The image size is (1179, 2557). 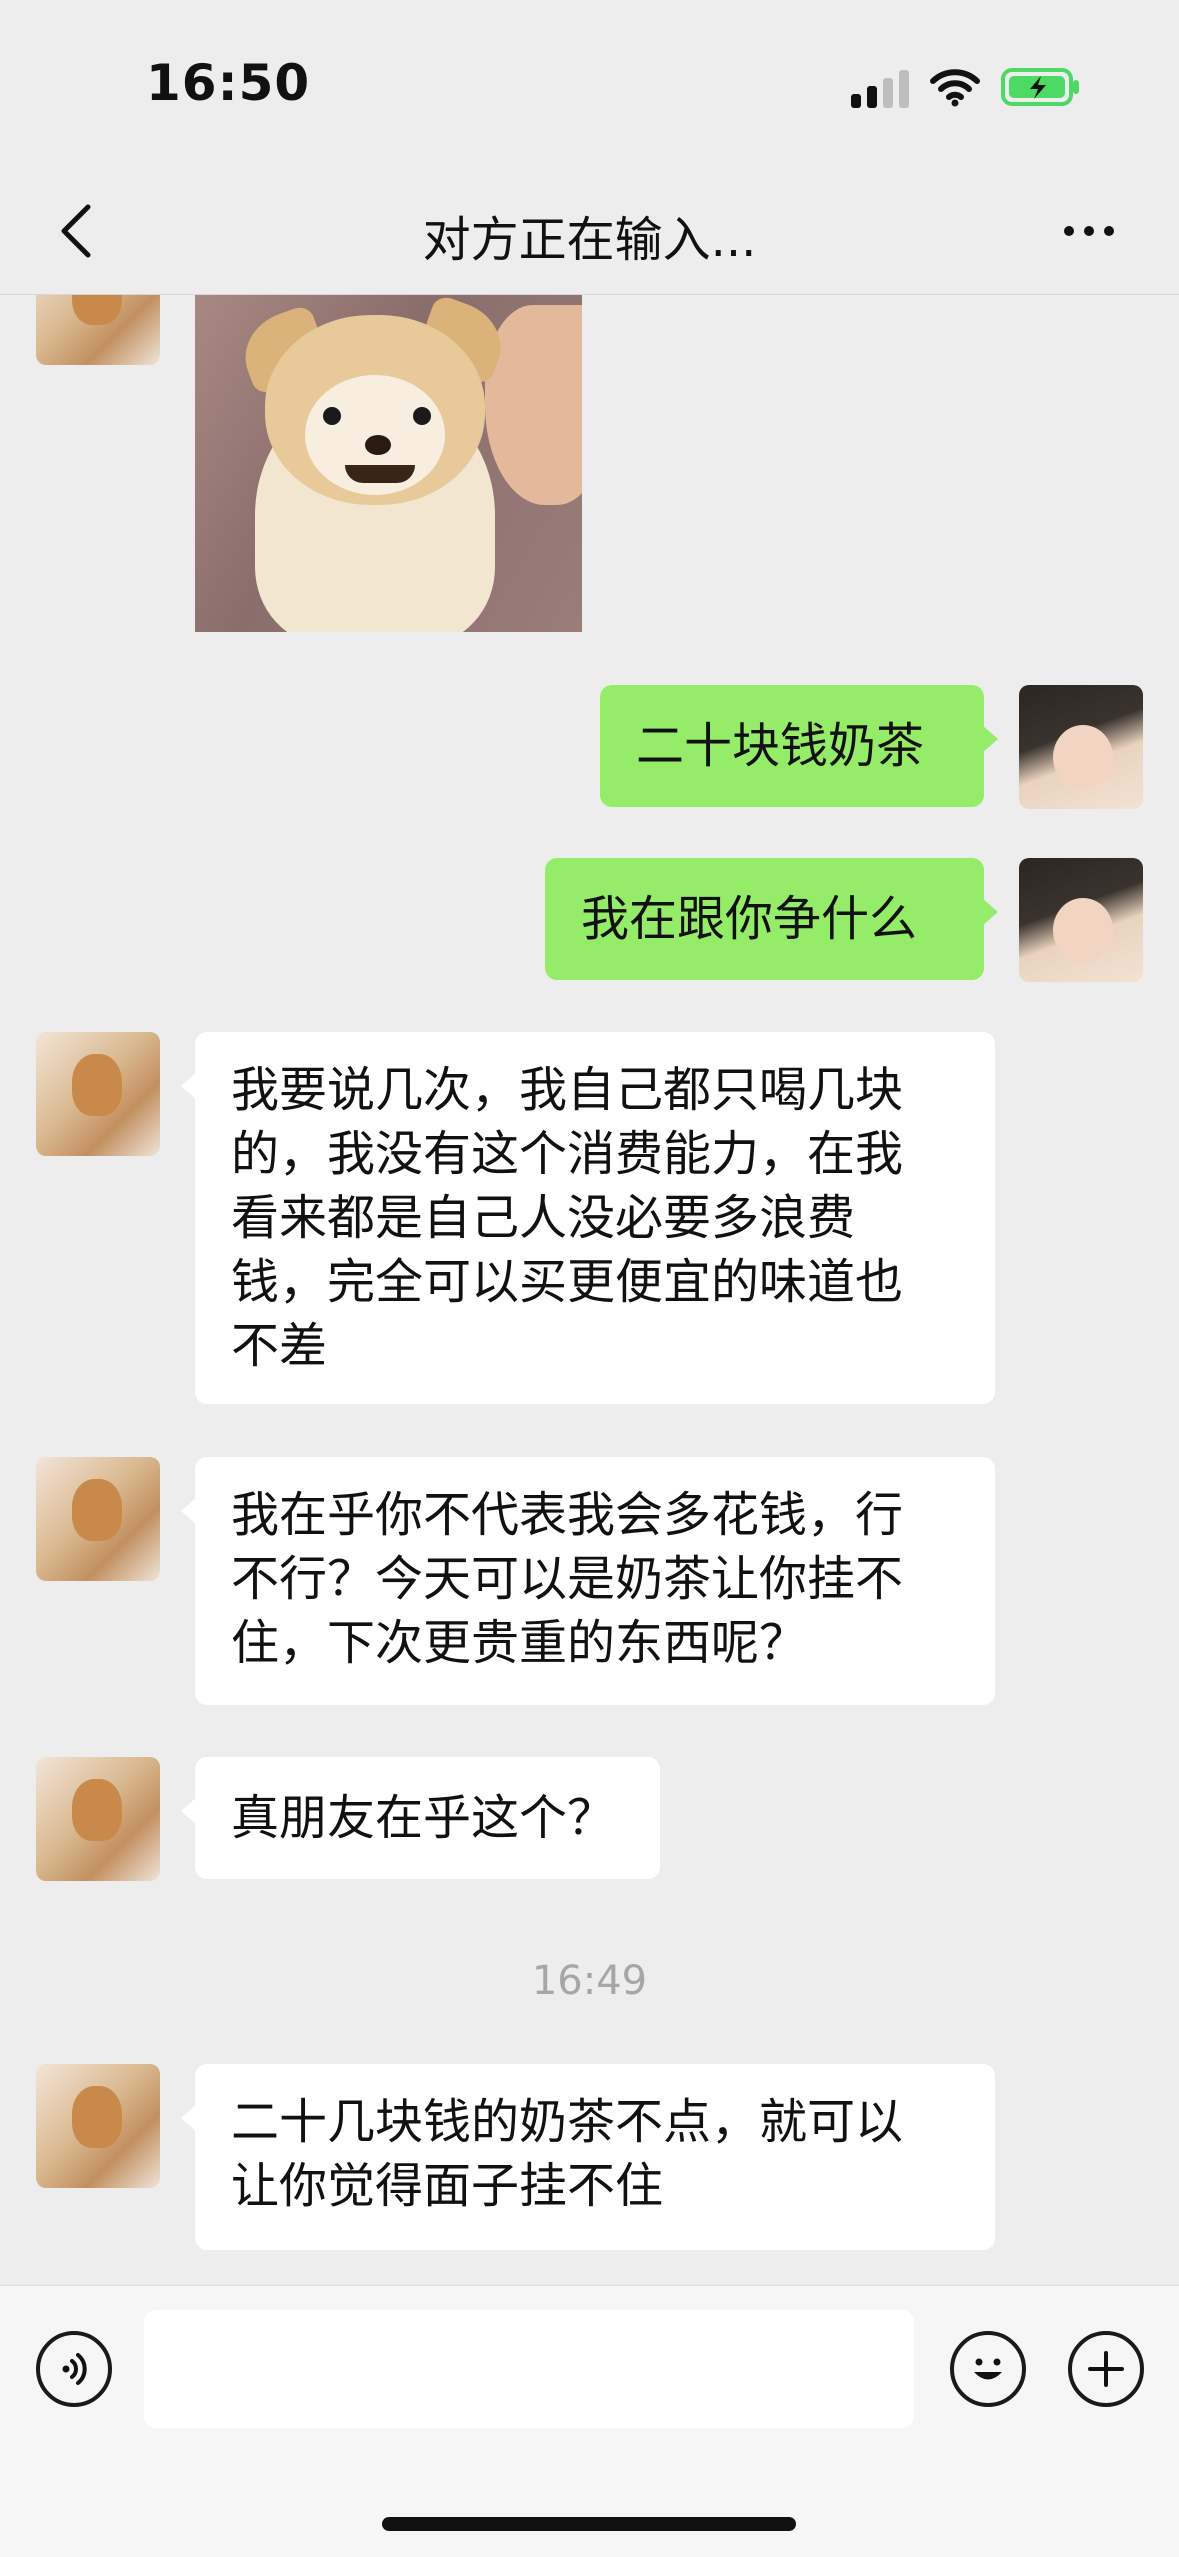 What do you see at coordinates (589, 2524) in the screenshot?
I see `home-indicator` at bounding box center [589, 2524].